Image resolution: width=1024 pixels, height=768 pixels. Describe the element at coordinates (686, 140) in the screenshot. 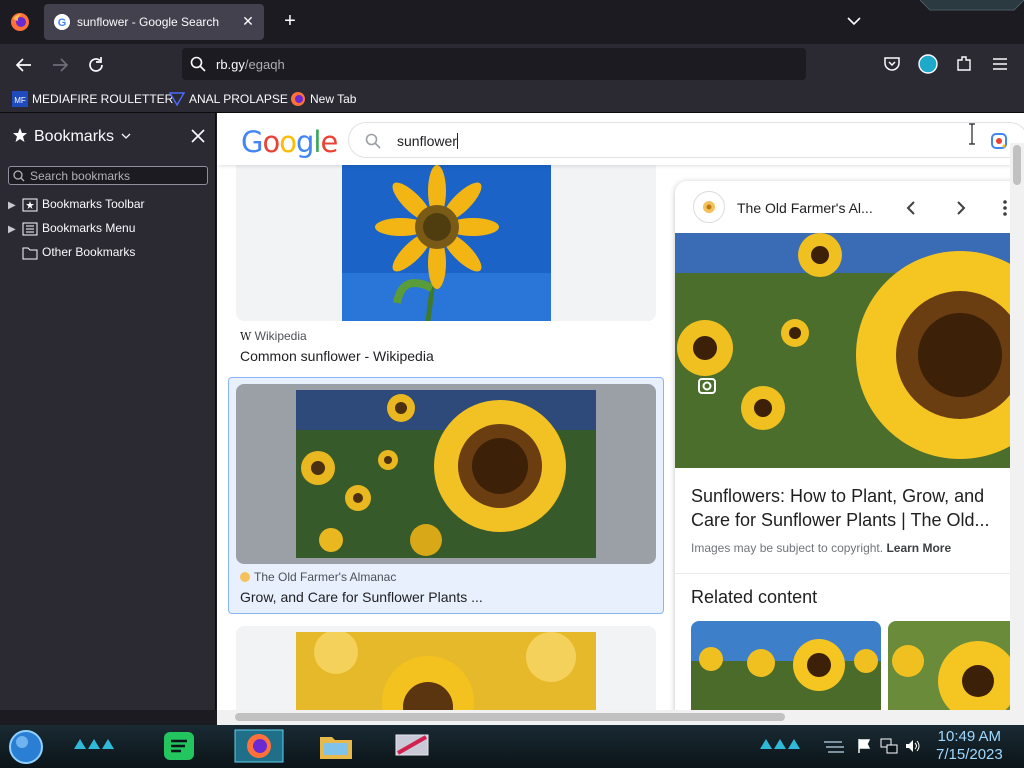

I see `google-search-input: sunflower` at that location.